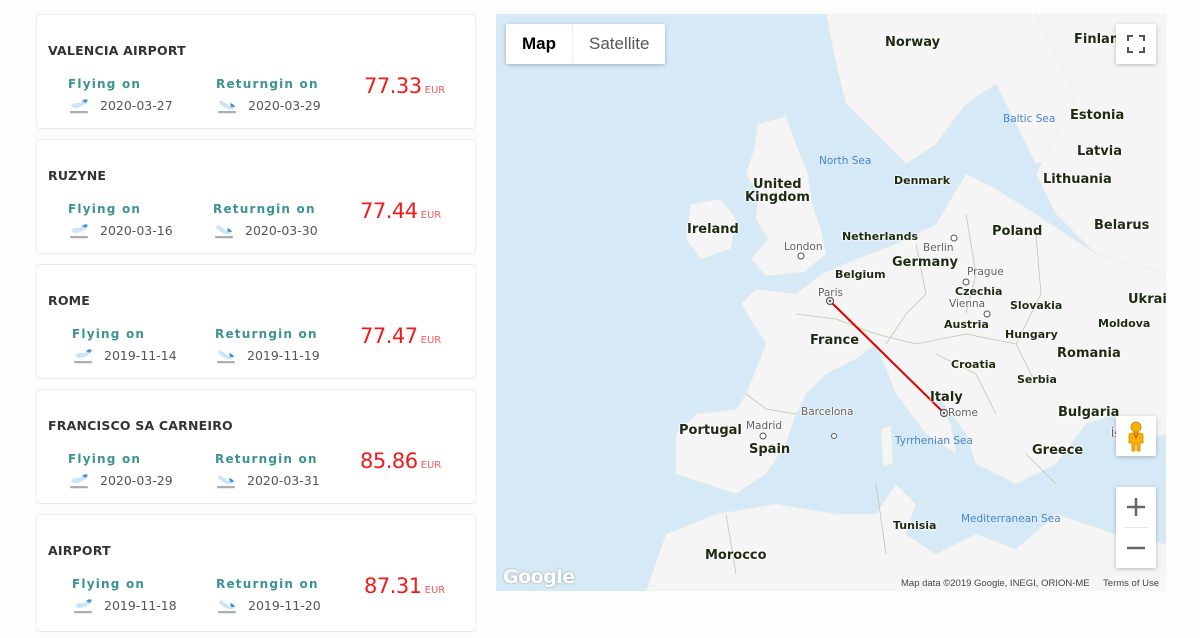 The image size is (1200, 638). Describe the element at coordinates (389, 461) in the screenshot. I see `price-value: 85.86` at that location.